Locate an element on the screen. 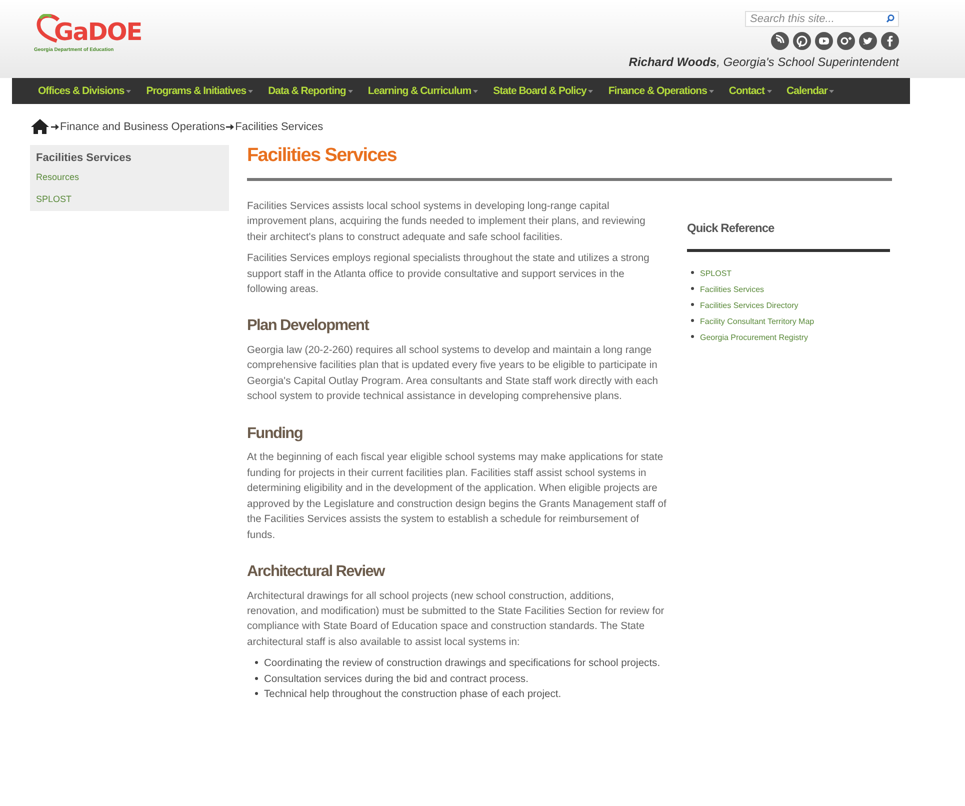 The width and height of the screenshot is (965, 806). google-plus-icon is located at coordinates (846, 41).